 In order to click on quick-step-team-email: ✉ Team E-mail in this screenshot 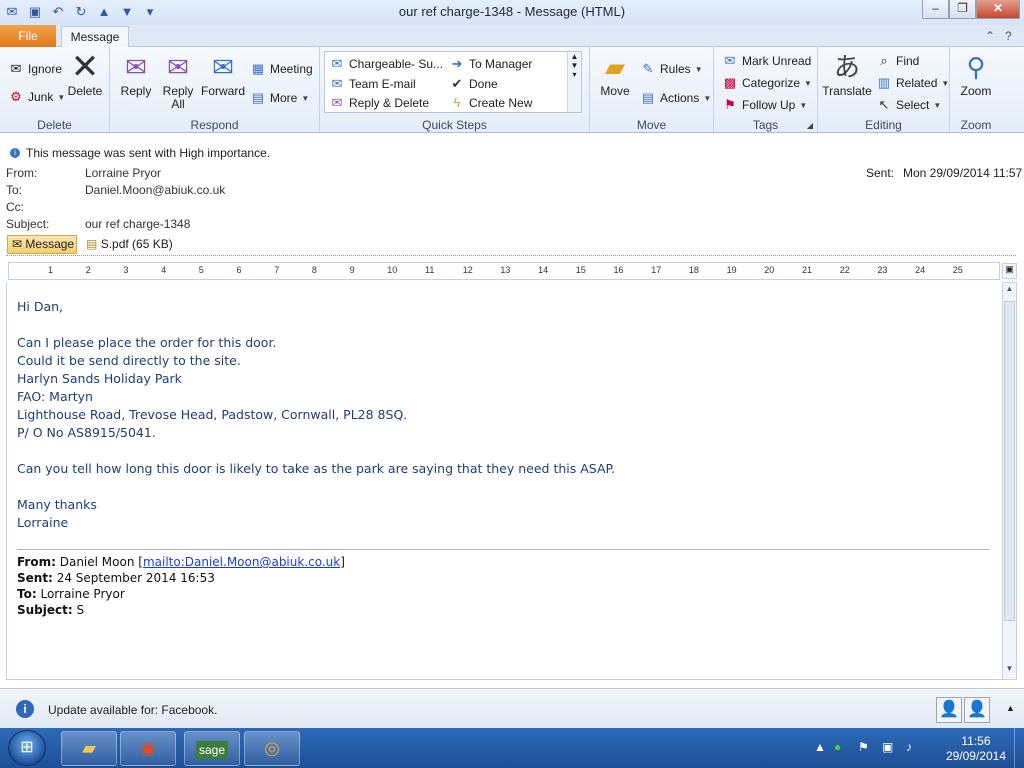, I will do `click(372, 84)`.